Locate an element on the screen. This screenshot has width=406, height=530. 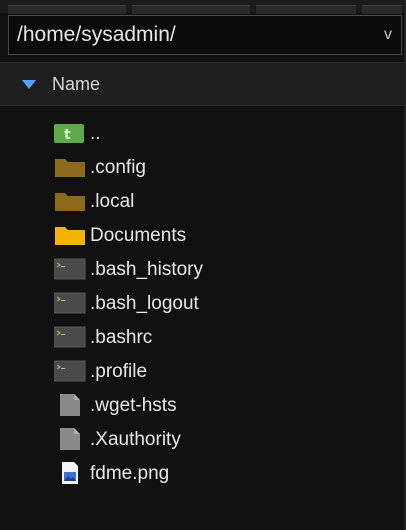
file-row: t .. is located at coordinates (203, 133).